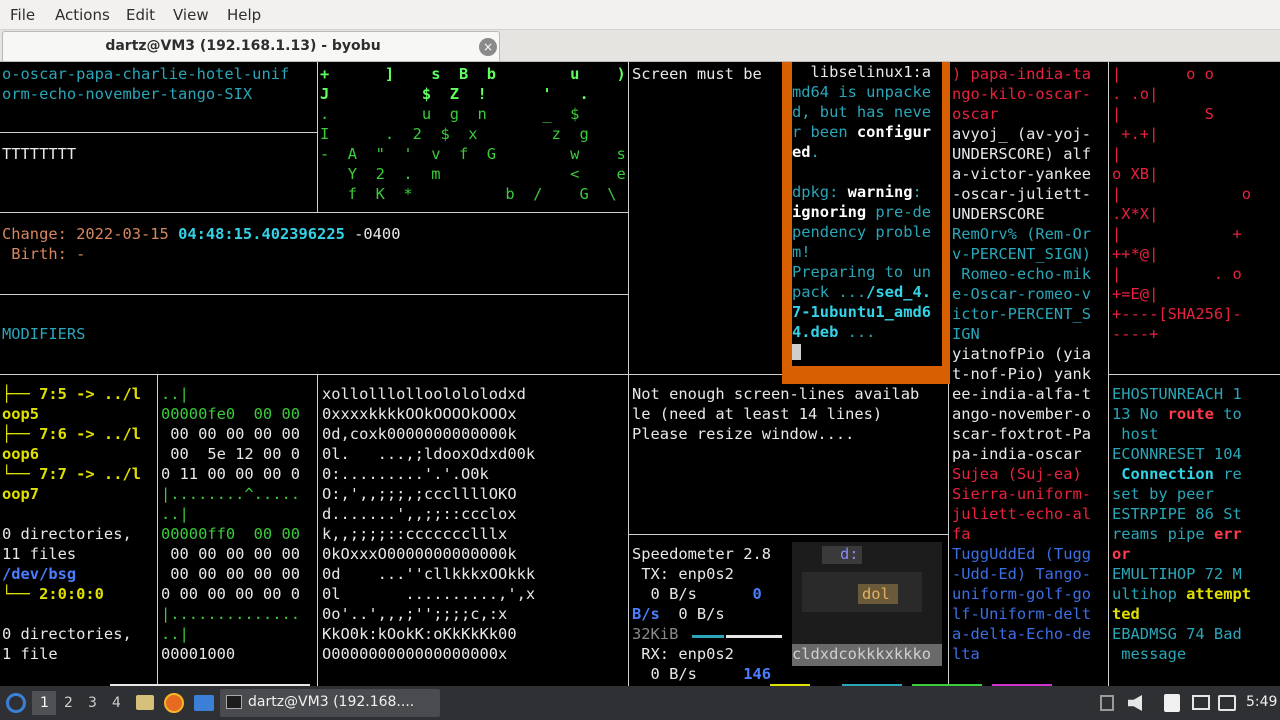 This screenshot has width=1280, height=720. Describe the element at coordinates (244, 15) in the screenshot. I see `menu-help: Help` at that location.